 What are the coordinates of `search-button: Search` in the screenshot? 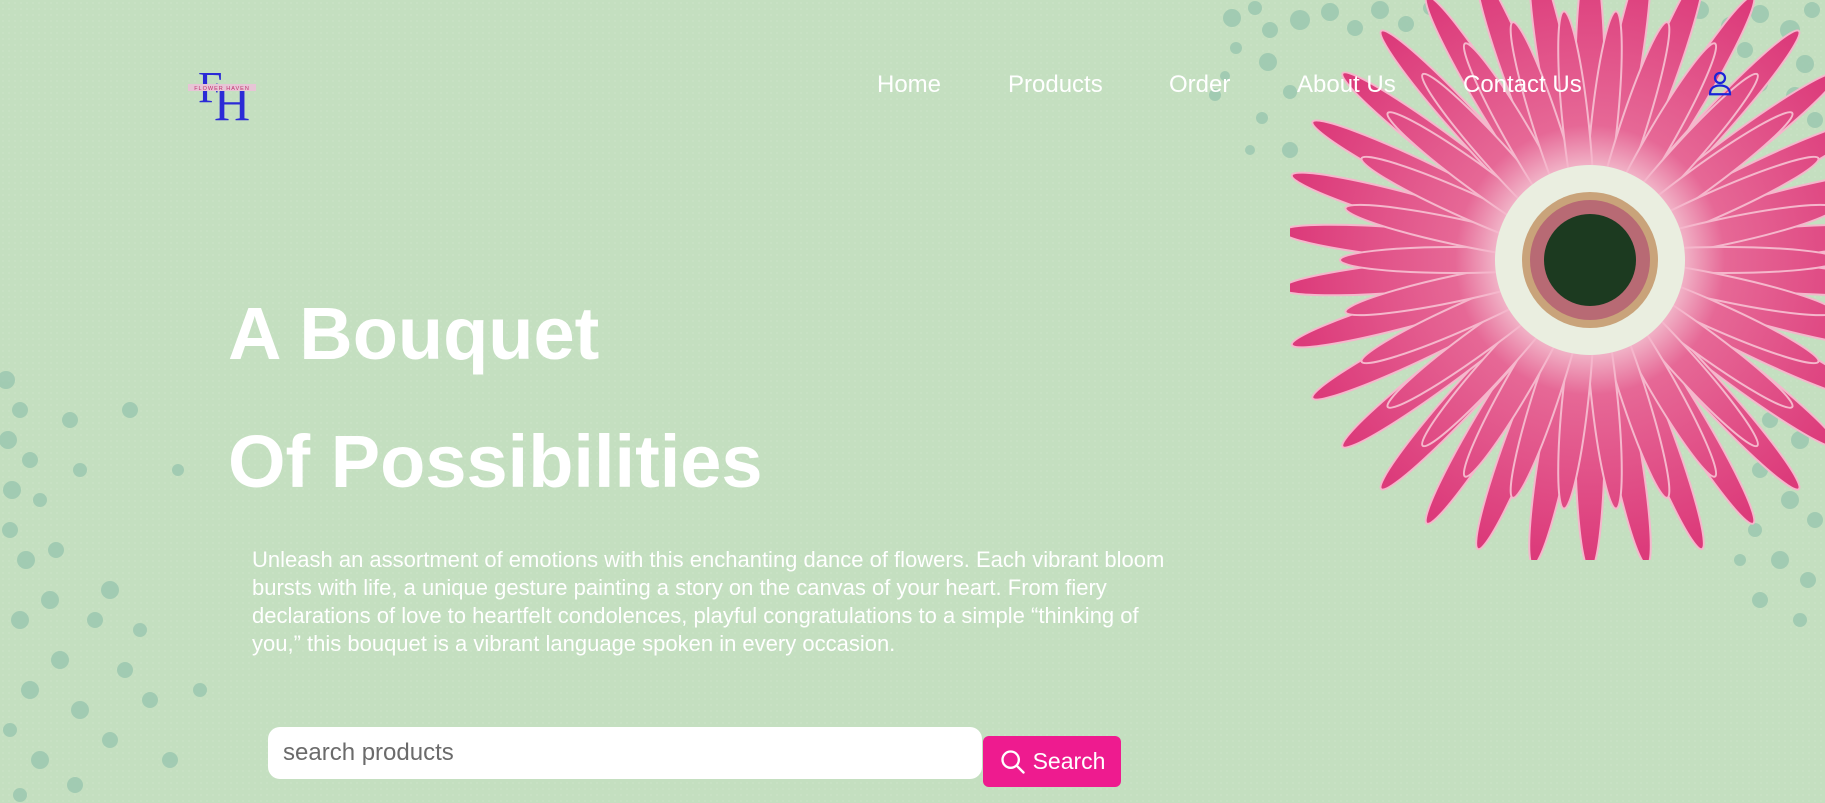 It's located at (1052, 761).